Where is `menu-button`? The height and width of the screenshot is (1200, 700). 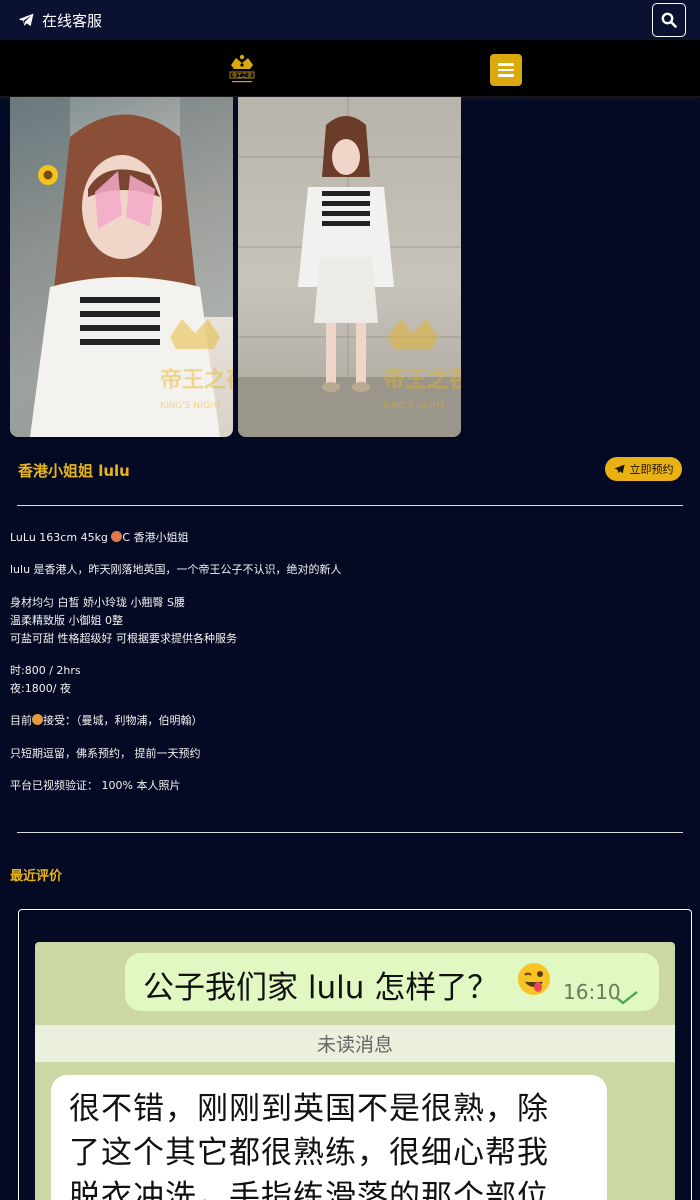
menu-button is located at coordinates (506, 70).